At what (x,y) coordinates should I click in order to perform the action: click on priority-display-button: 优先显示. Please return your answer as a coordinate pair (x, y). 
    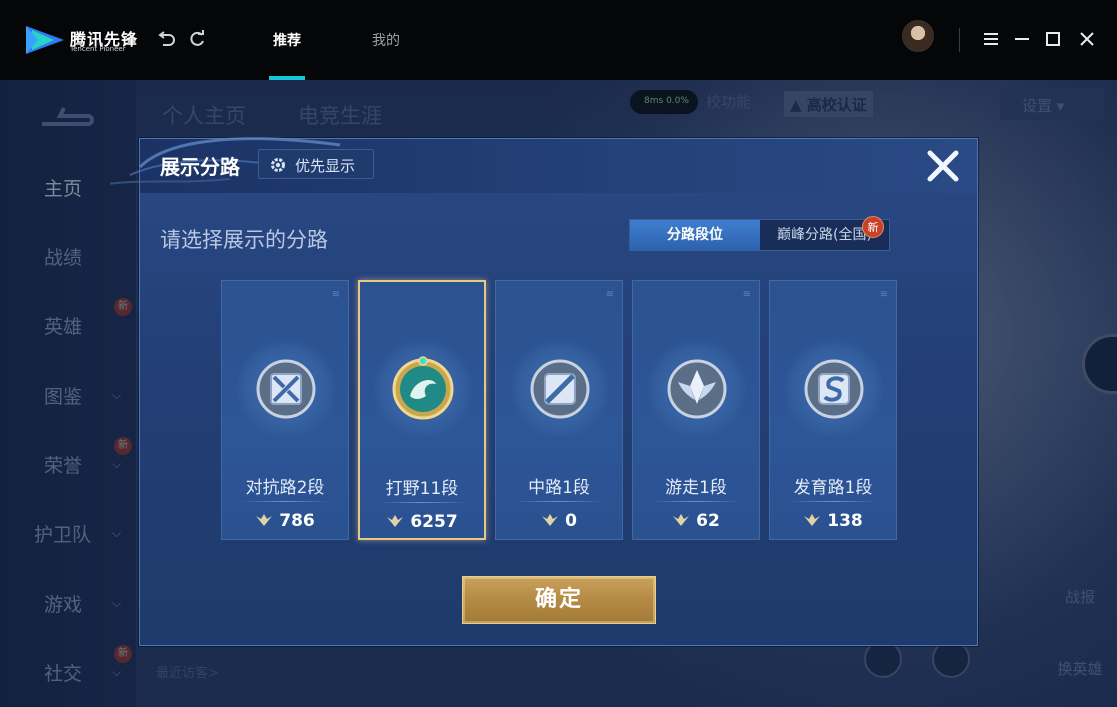
    Looking at the image, I should click on (316, 164).